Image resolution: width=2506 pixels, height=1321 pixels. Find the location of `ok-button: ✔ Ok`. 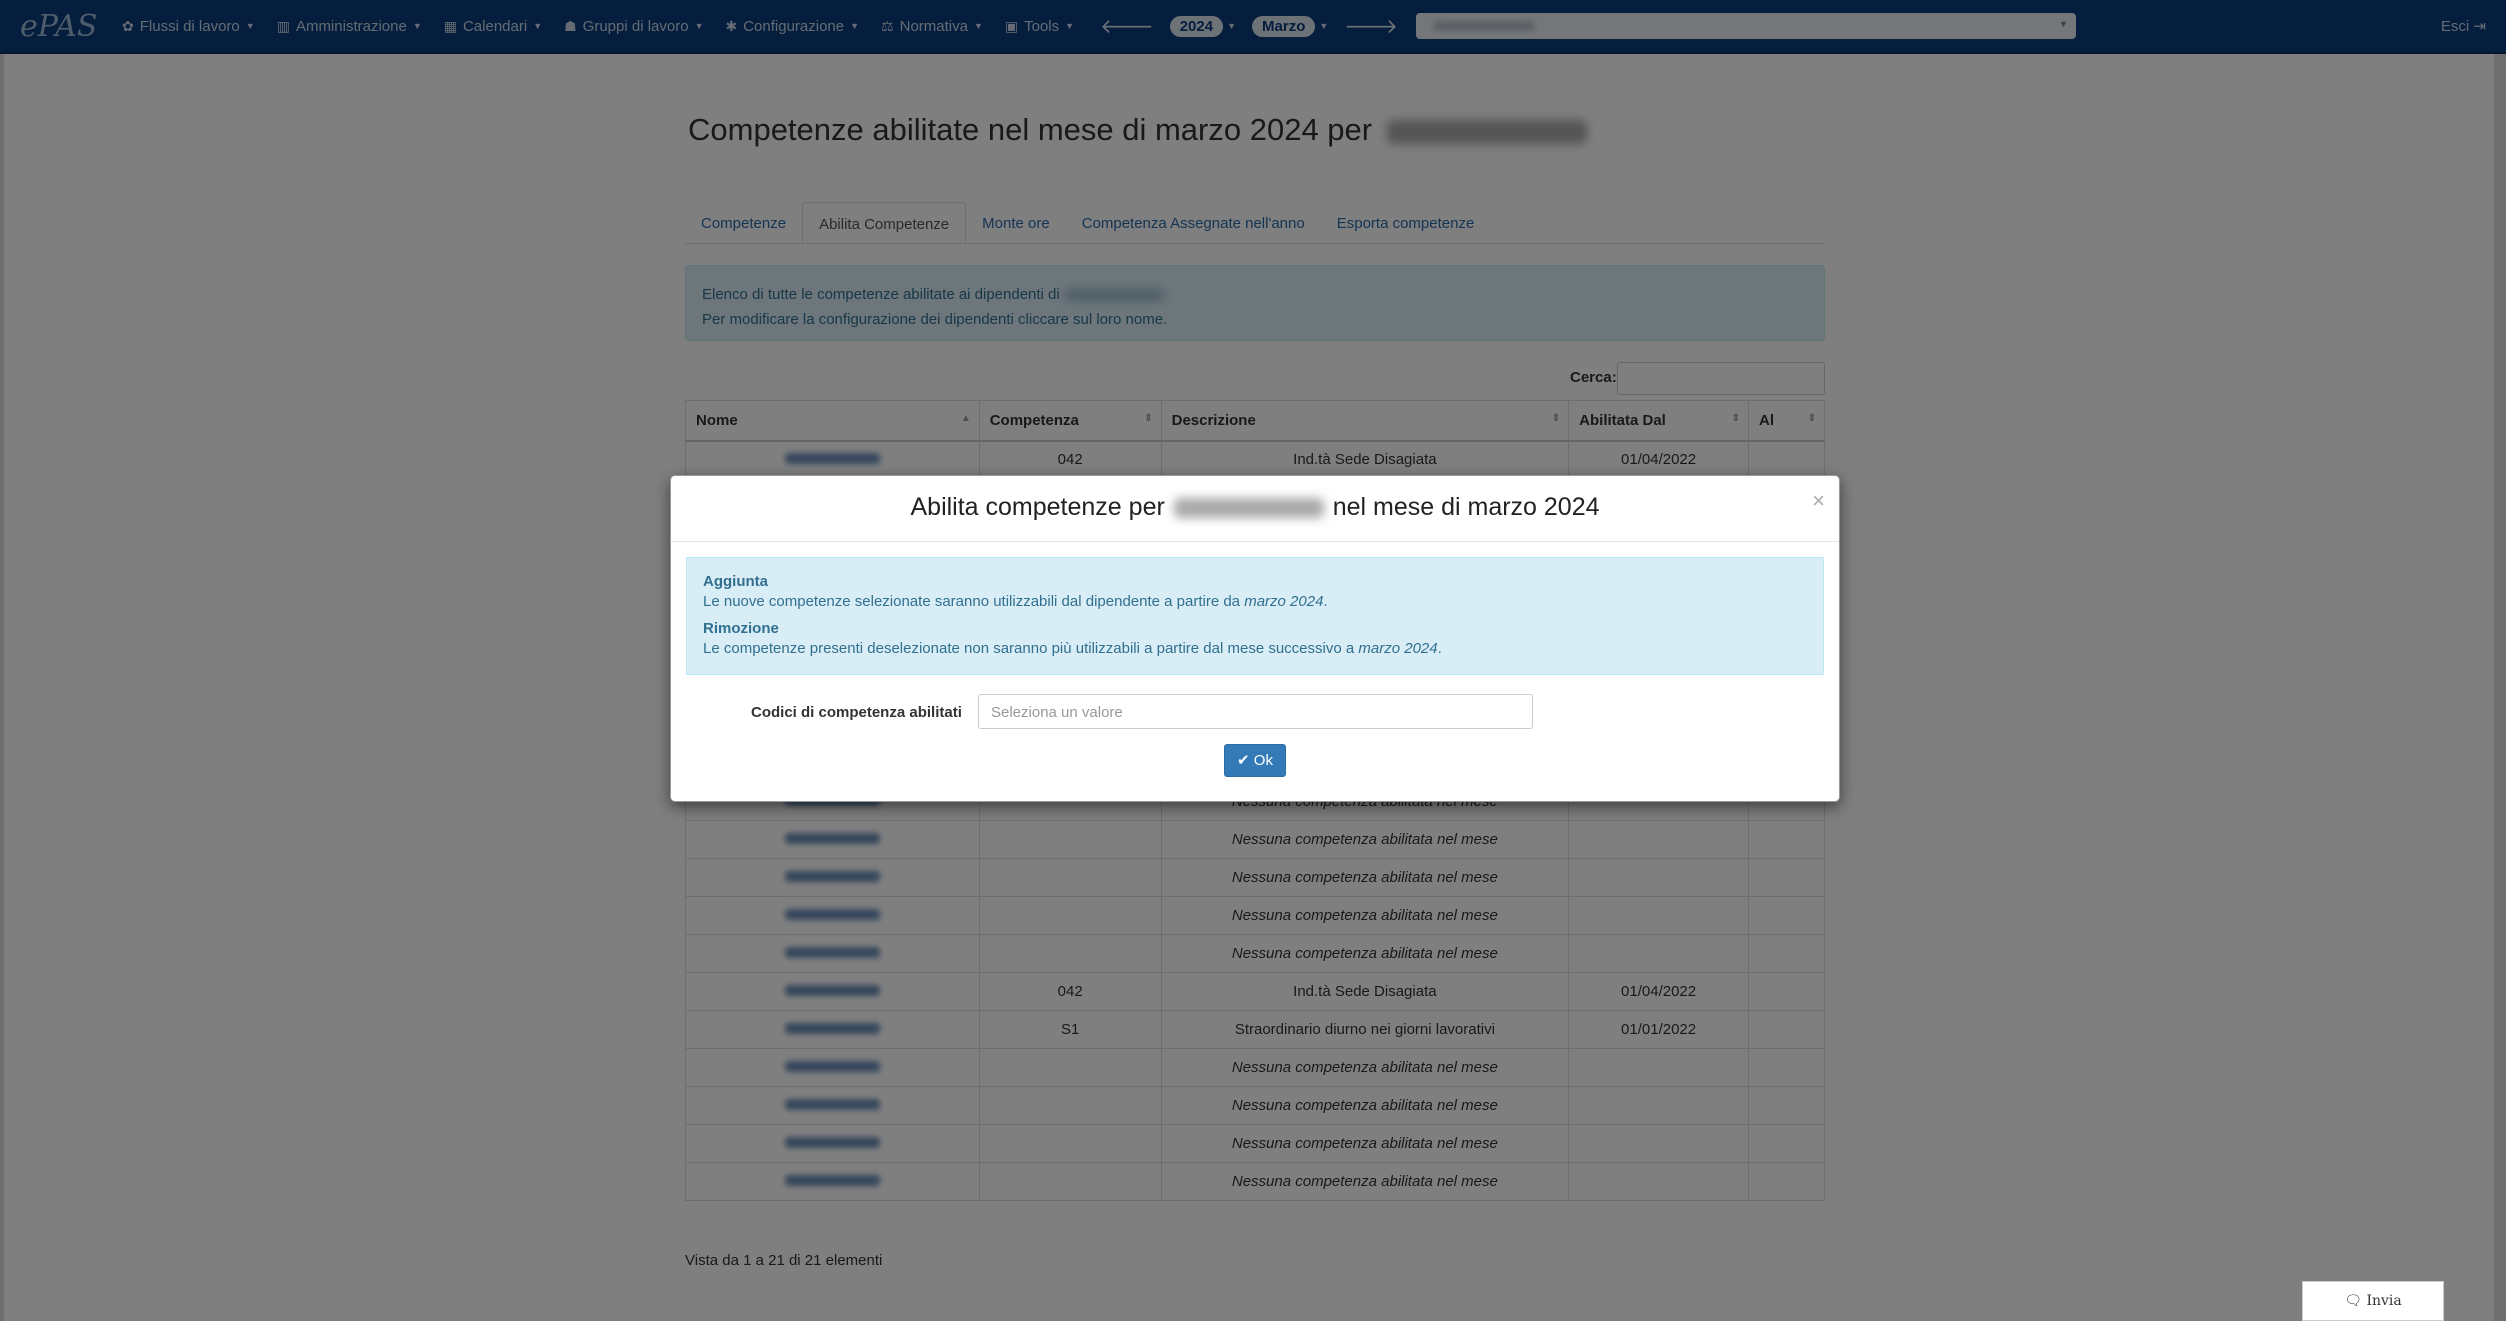

ok-button: ✔ Ok is located at coordinates (1255, 760).